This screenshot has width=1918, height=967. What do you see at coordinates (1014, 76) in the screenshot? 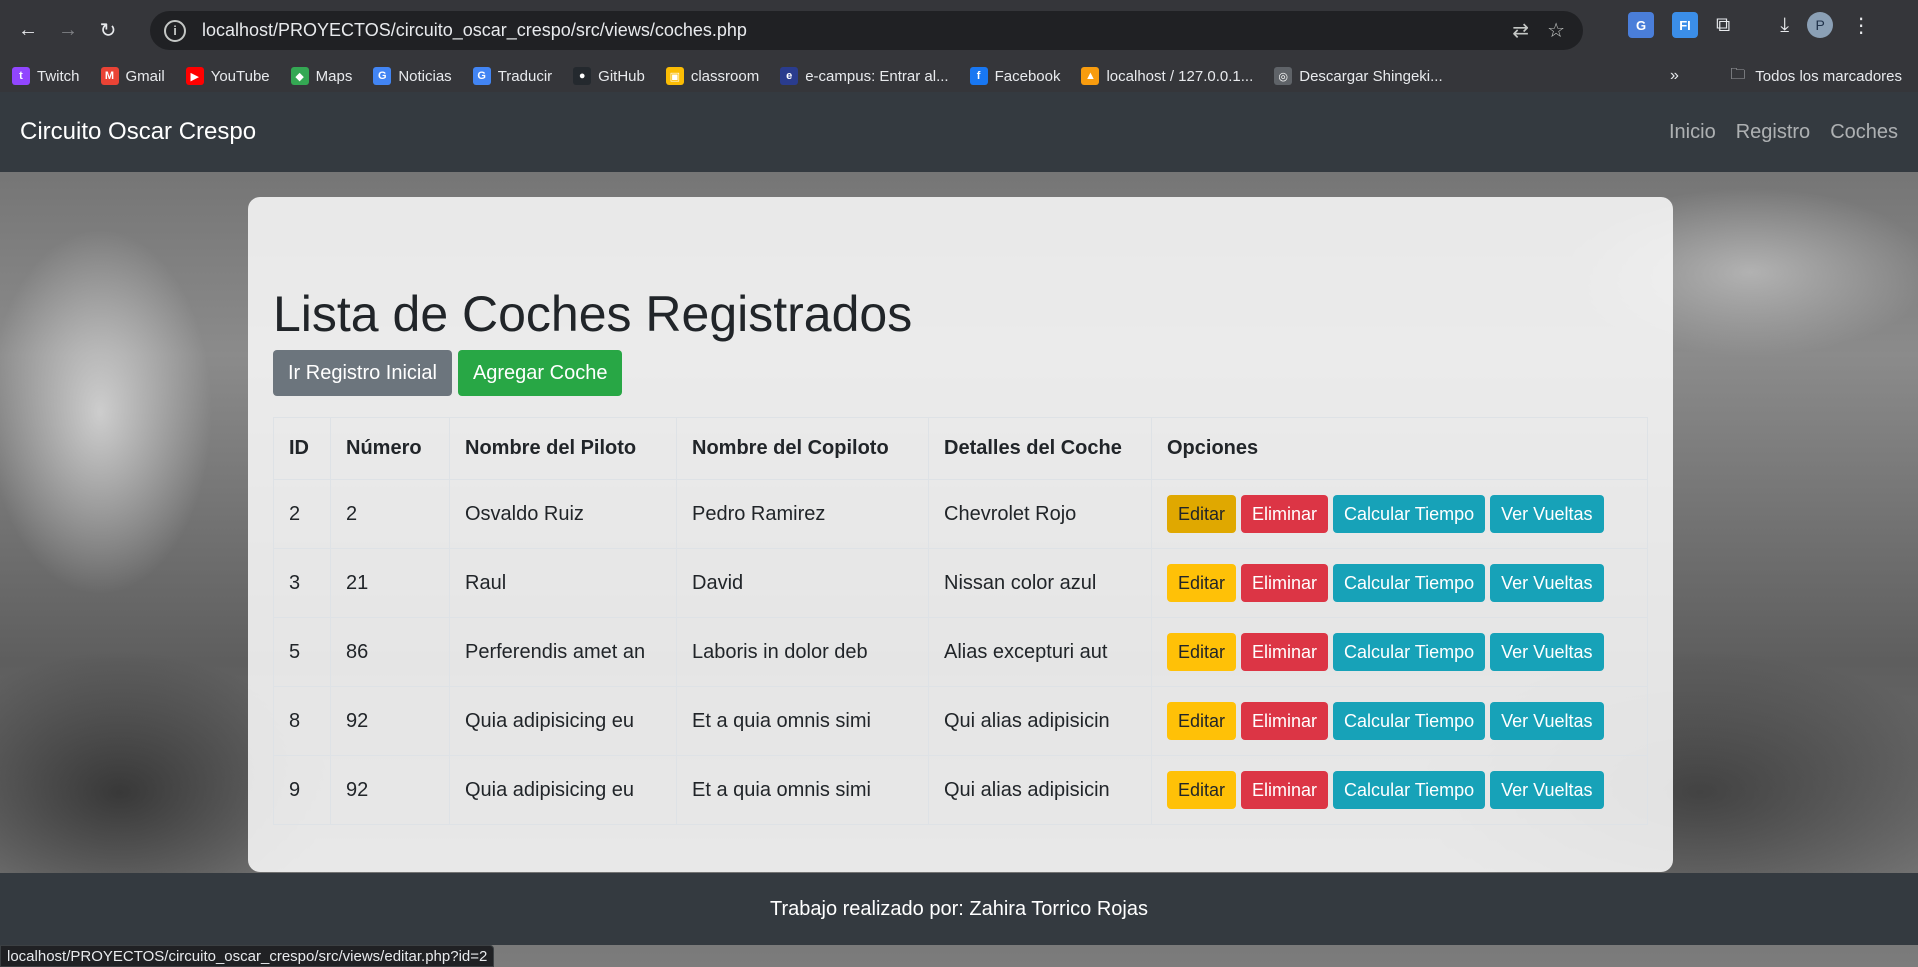
I see `bookmark-item: f Facebook` at bounding box center [1014, 76].